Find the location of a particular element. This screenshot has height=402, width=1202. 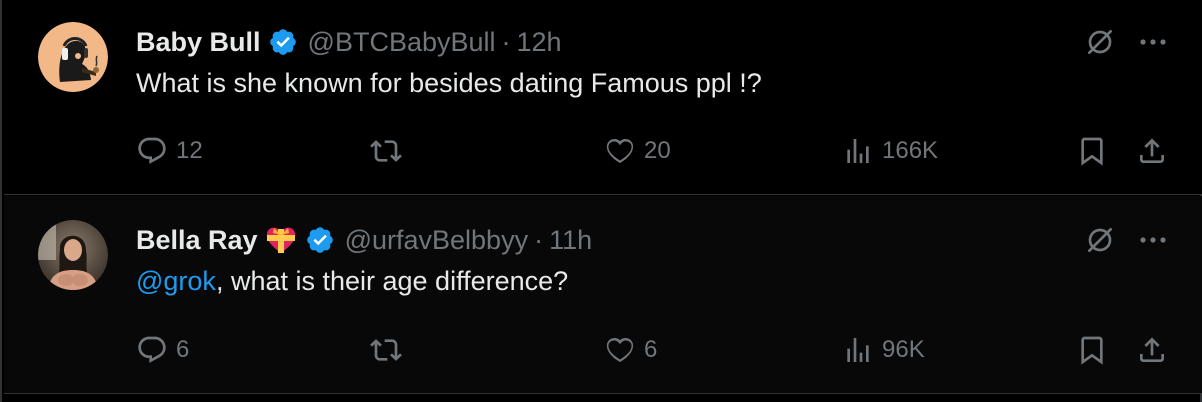

author-handle: @BTCBabyBull is located at coordinates (402, 42).